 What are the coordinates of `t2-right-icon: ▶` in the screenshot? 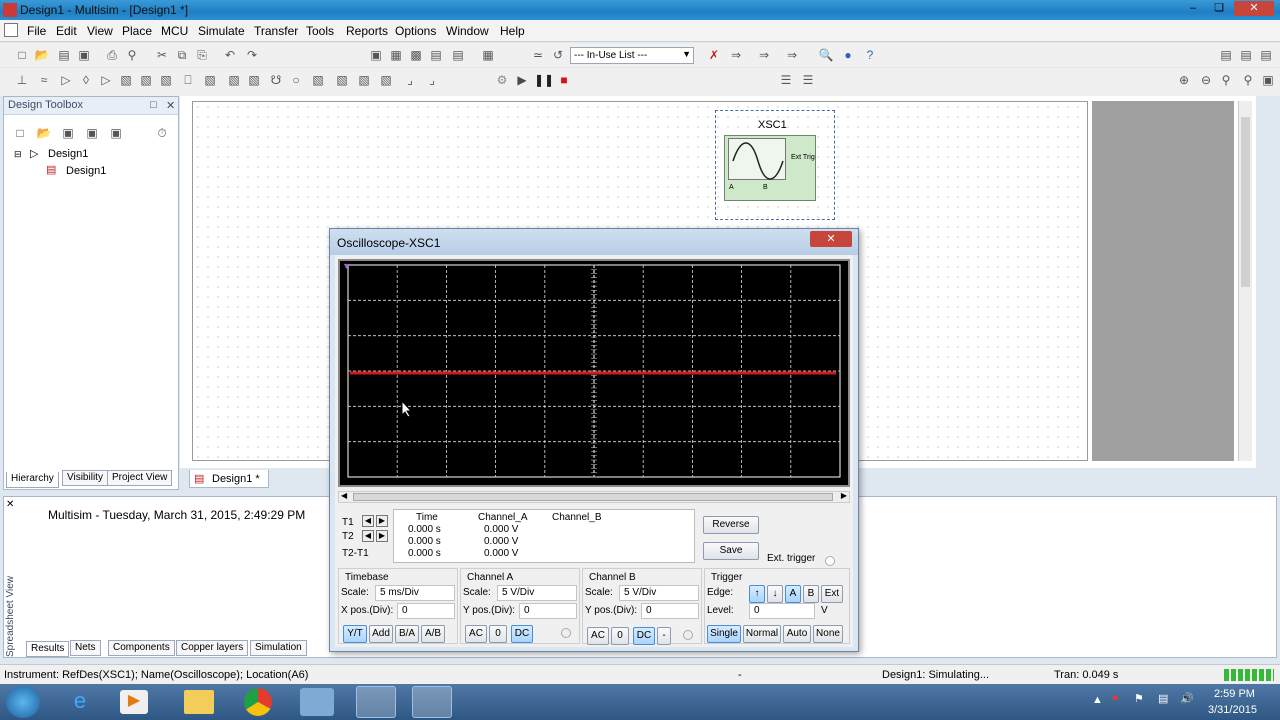 It's located at (382, 536).